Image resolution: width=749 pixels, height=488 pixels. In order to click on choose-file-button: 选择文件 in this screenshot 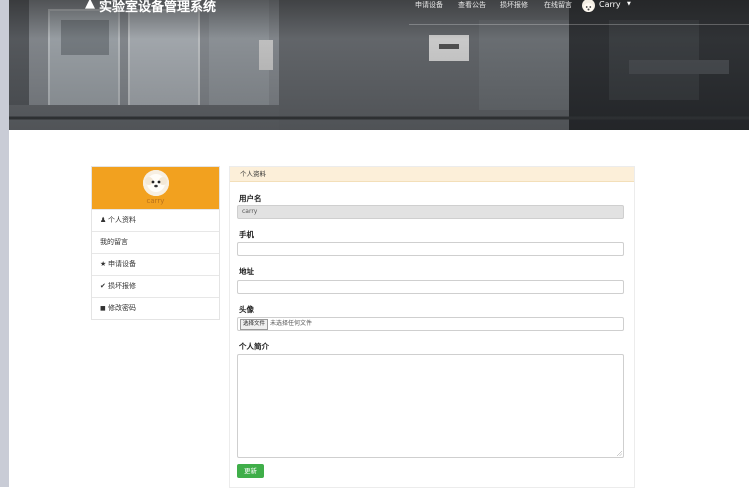, I will do `click(254, 324)`.